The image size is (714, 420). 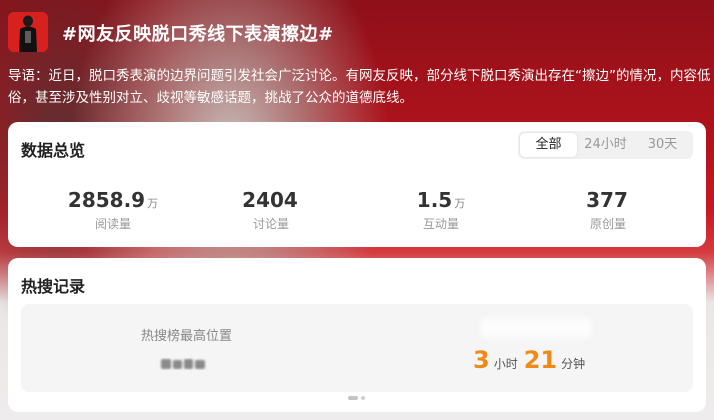 I want to click on stat-reads-value: 2858.9, so click(x=106, y=200).